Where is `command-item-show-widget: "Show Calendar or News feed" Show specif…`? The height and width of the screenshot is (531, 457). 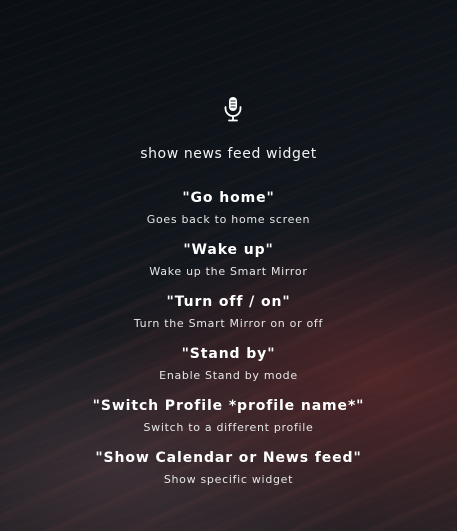
command-item-show-widget: "Show Calendar or News feed" Show specif… is located at coordinates (228, 475).